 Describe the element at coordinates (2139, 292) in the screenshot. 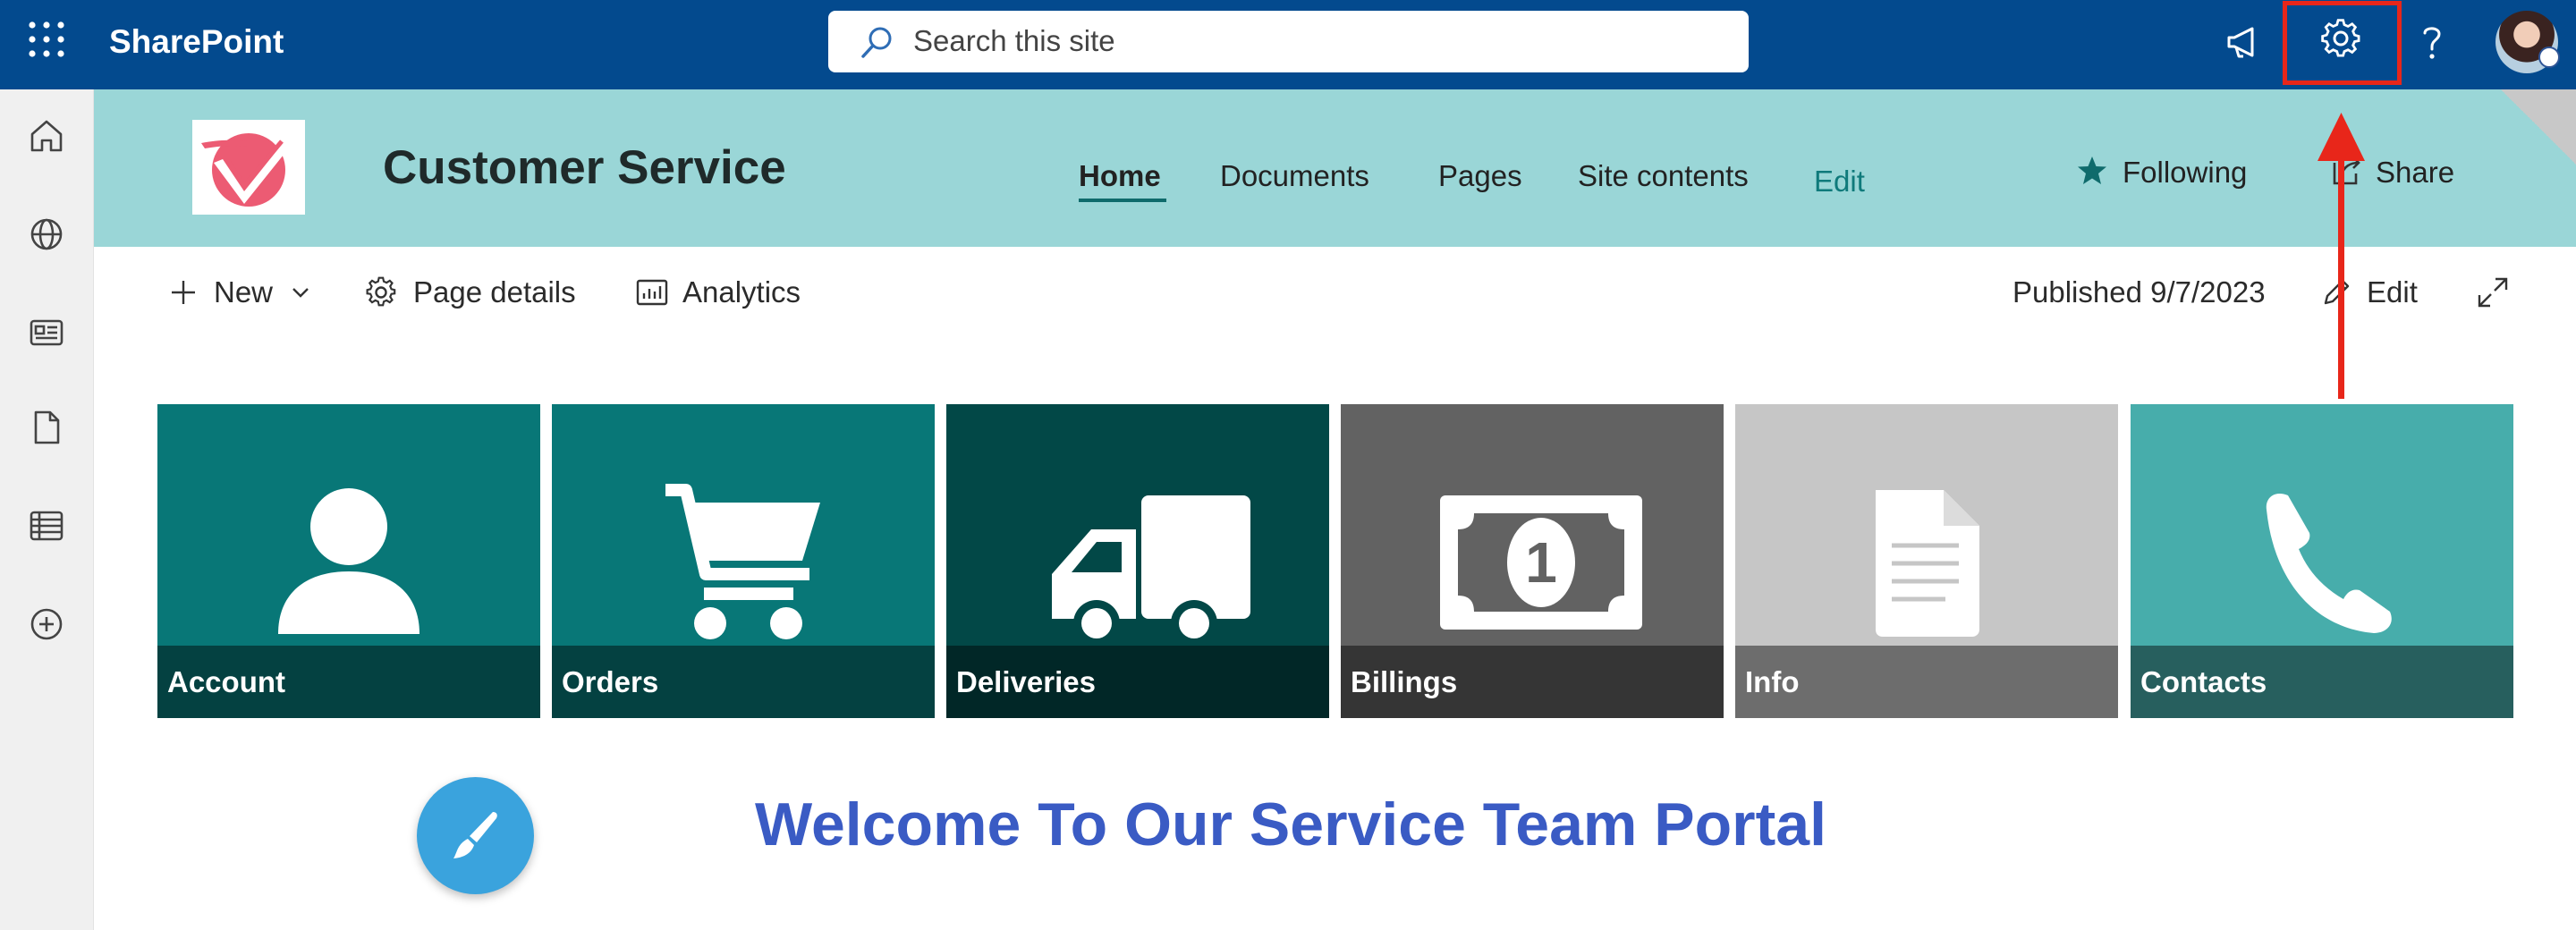

I see `published-status: Published 9/7/2023` at that location.